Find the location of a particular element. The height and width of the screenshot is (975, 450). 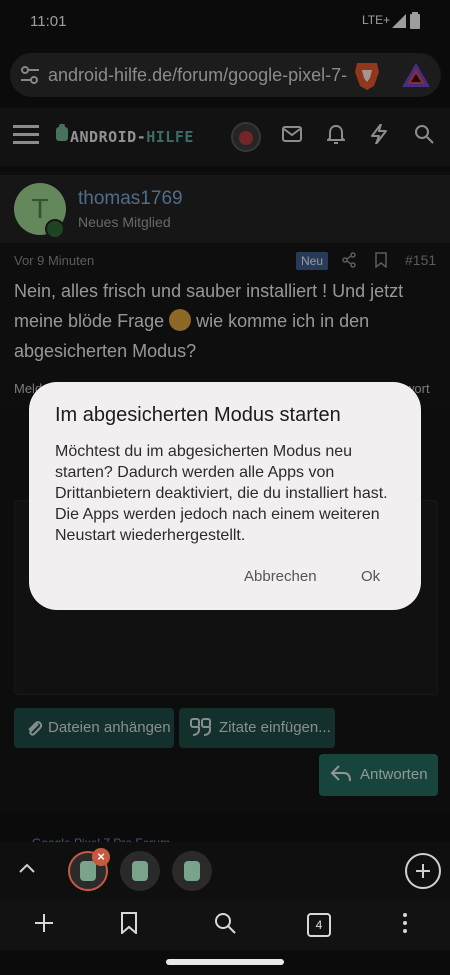

cancel-button: Abbrechen is located at coordinates (280, 576).